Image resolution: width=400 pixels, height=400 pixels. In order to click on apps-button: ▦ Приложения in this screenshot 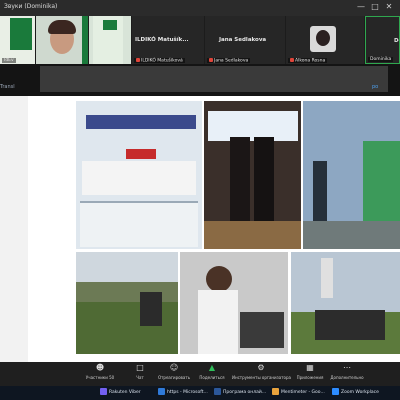, I will do `click(310, 374)`.